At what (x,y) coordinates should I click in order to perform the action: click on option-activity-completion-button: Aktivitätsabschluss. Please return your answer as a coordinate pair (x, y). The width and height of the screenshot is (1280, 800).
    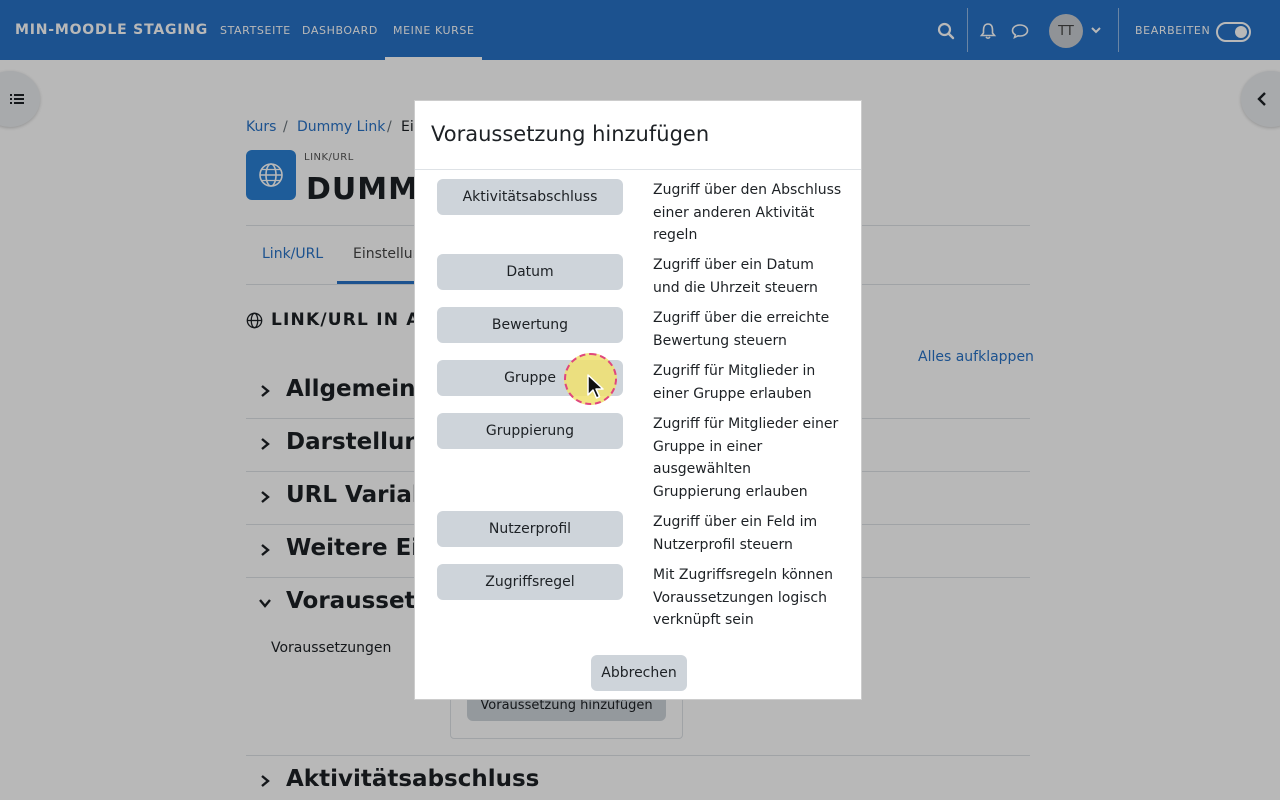
    Looking at the image, I should click on (530, 197).